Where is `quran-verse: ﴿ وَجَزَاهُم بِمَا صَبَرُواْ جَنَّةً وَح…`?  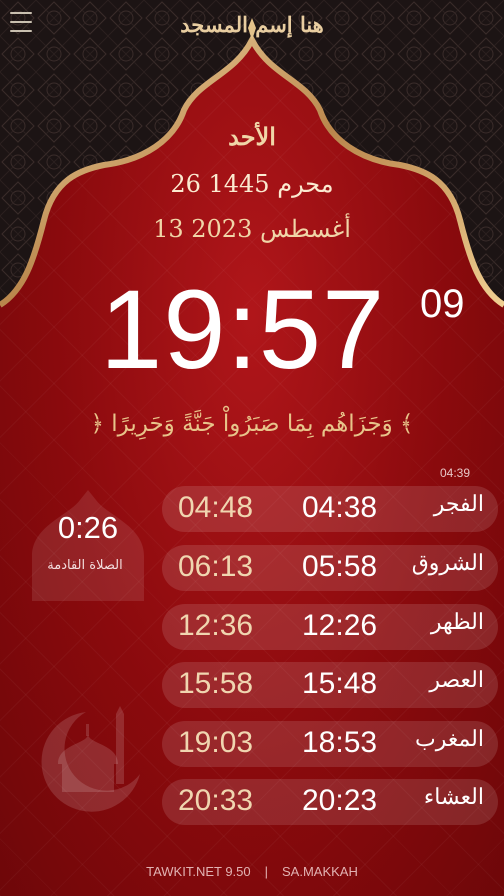 quran-verse: ﴿ وَجَزَاهُم بِمَا صَبَرُواْ جَنَّةً وَح… is located at coordinates (252, 424).